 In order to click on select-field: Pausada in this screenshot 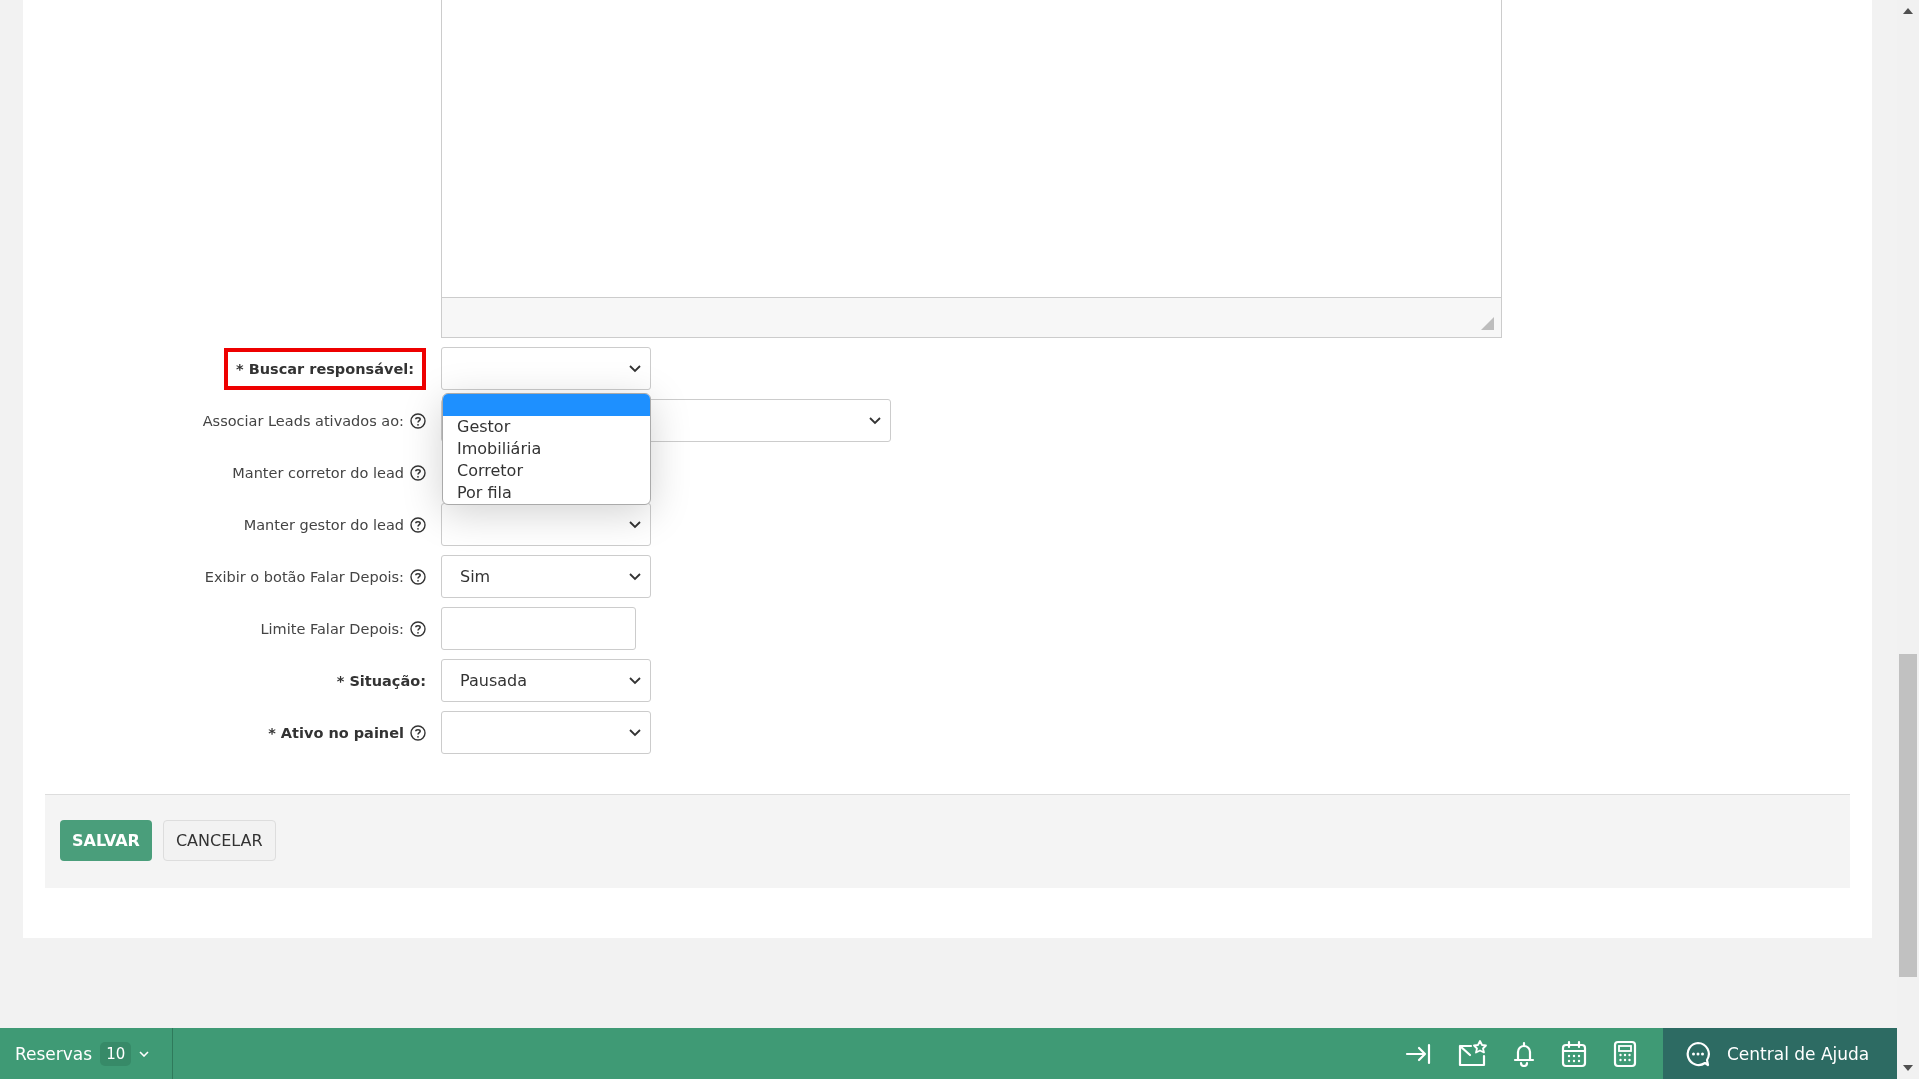, I will do `click(546, 680)`.